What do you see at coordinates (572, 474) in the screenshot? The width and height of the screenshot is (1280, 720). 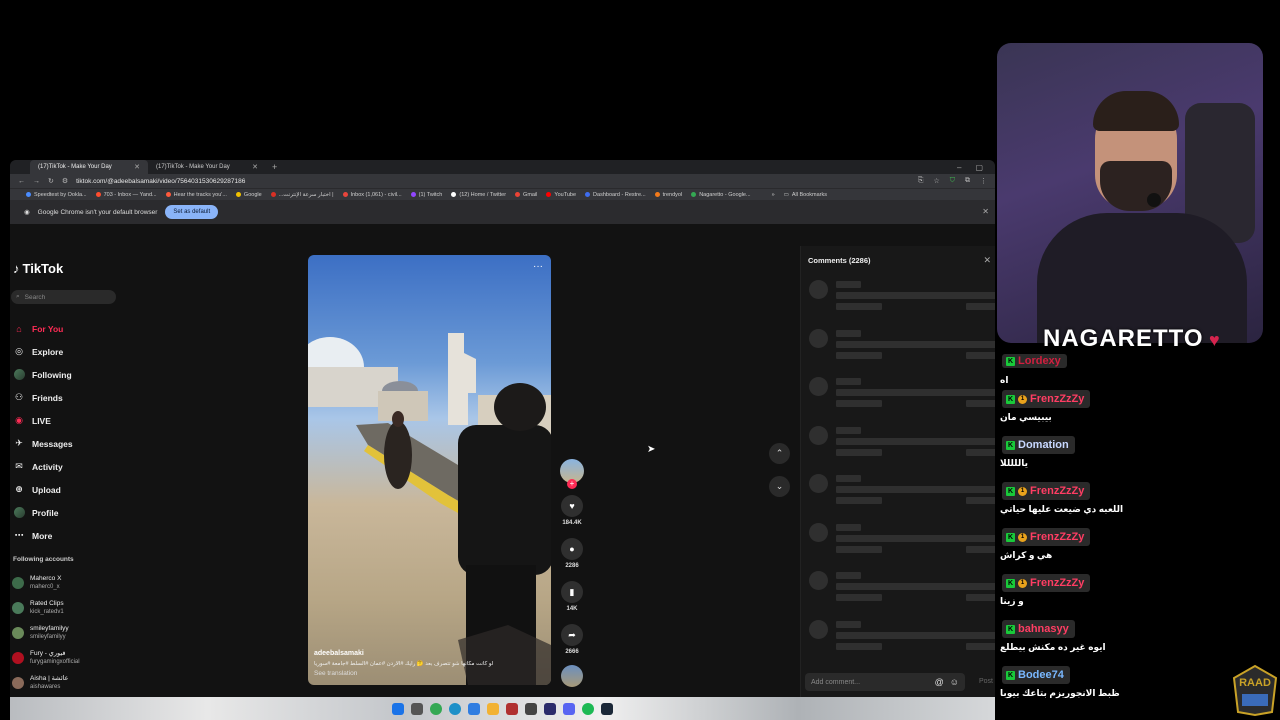 I see `creator-avatar: +` at bounding box center [572, 474].